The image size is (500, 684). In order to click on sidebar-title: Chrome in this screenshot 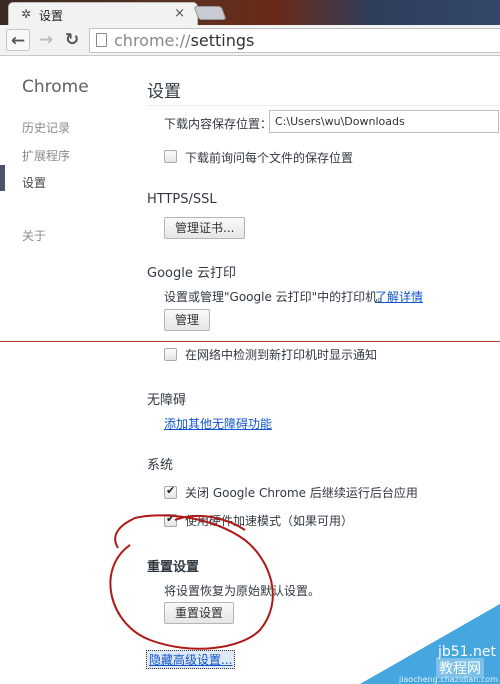, I will do `click(55, 87)`.